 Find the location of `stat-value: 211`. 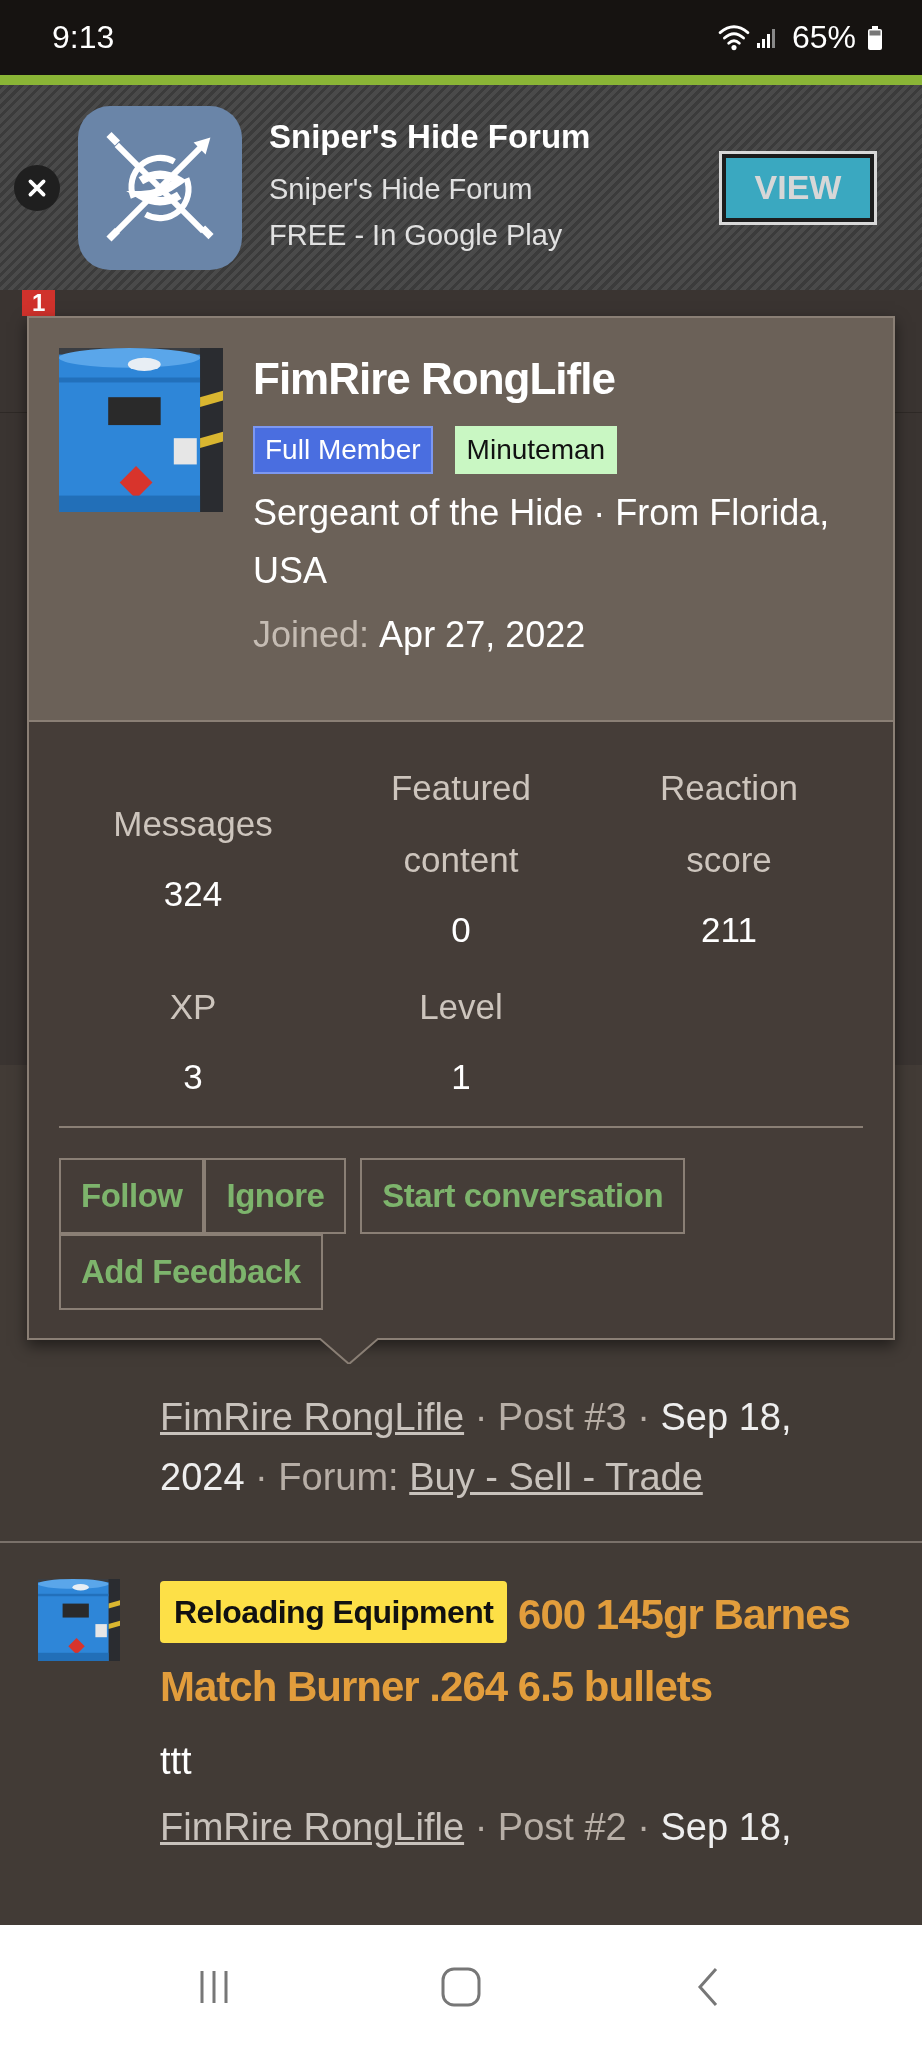

stat-value: 211 is located at coordinates (729, 930).